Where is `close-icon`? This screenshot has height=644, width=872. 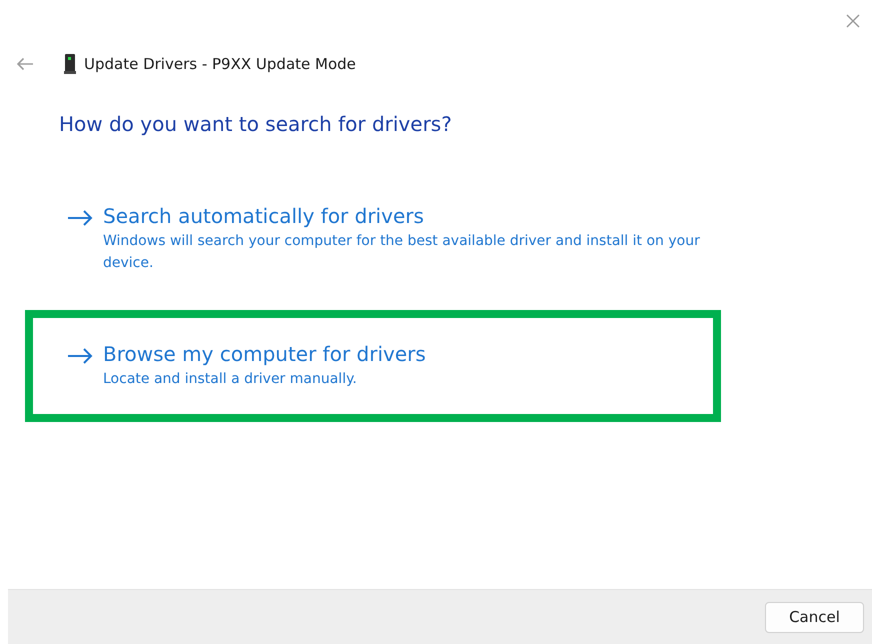
close-icon is located at coordinates (853, 21).